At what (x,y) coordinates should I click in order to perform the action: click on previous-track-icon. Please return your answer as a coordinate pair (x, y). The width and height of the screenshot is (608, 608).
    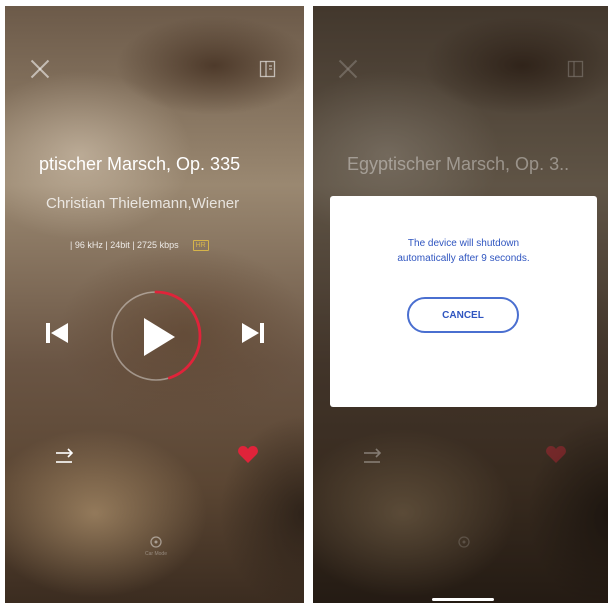
    Looking at the image, I should click on (57, 333).